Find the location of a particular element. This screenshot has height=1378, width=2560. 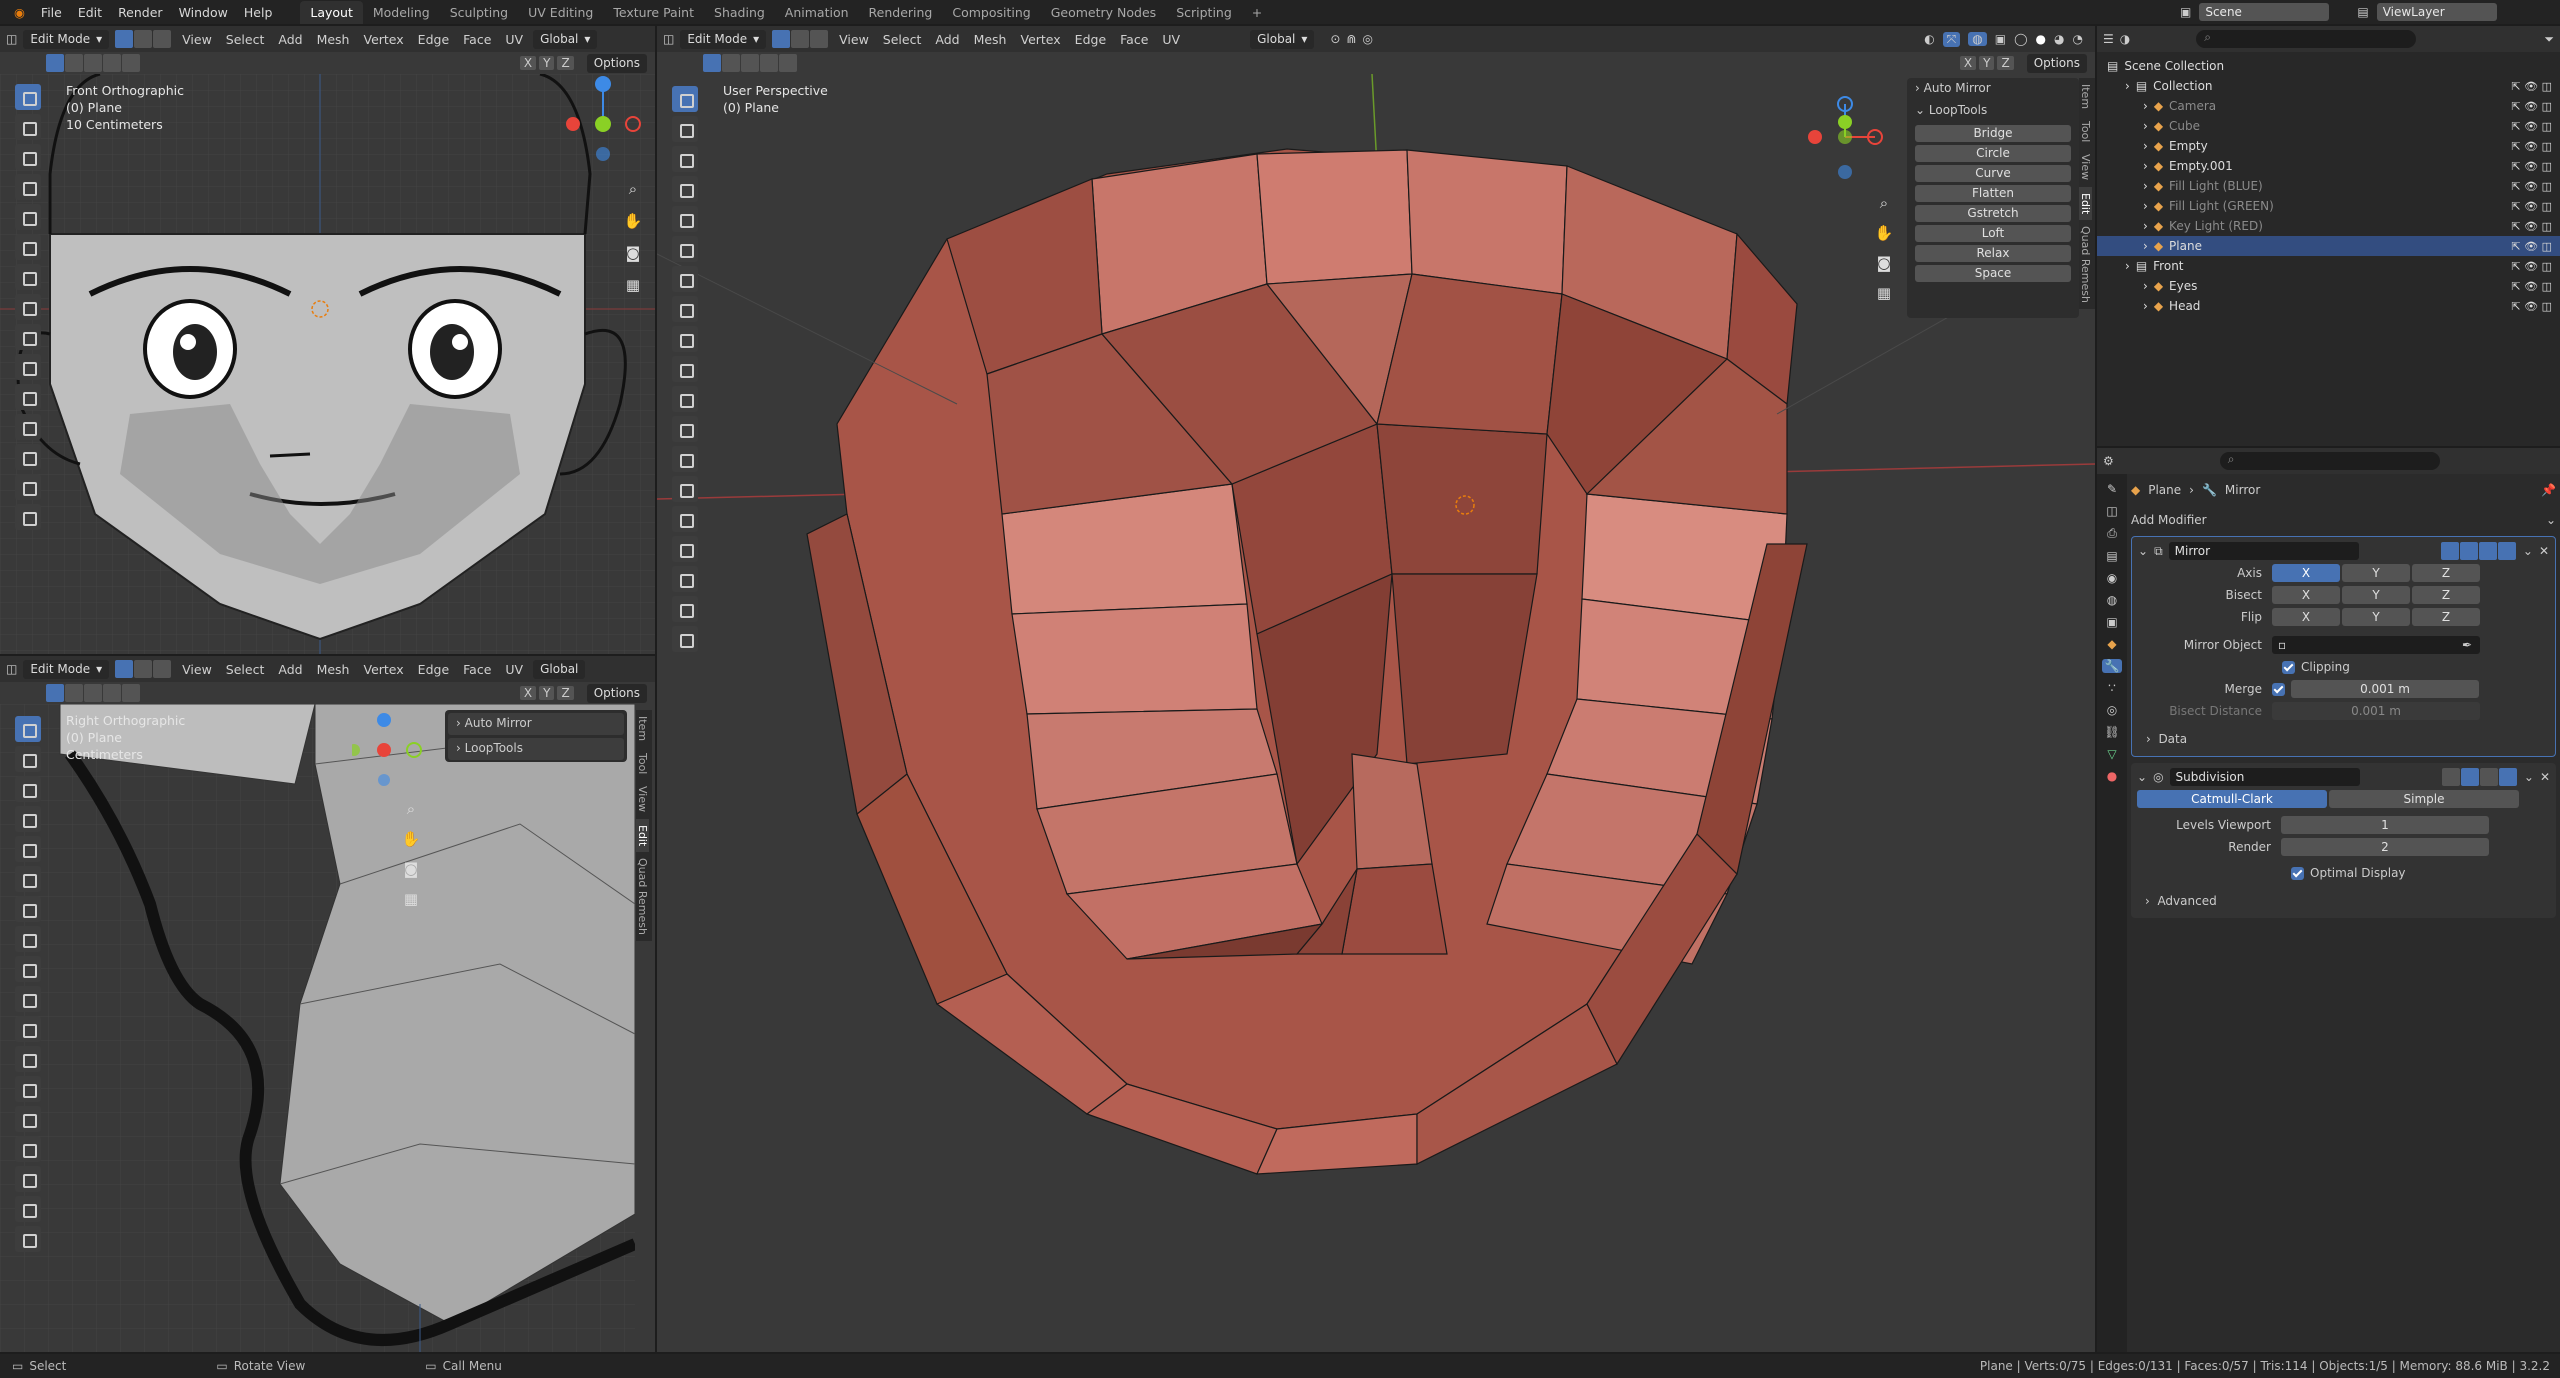

extrude-icon is located at coordinates (685, 369).